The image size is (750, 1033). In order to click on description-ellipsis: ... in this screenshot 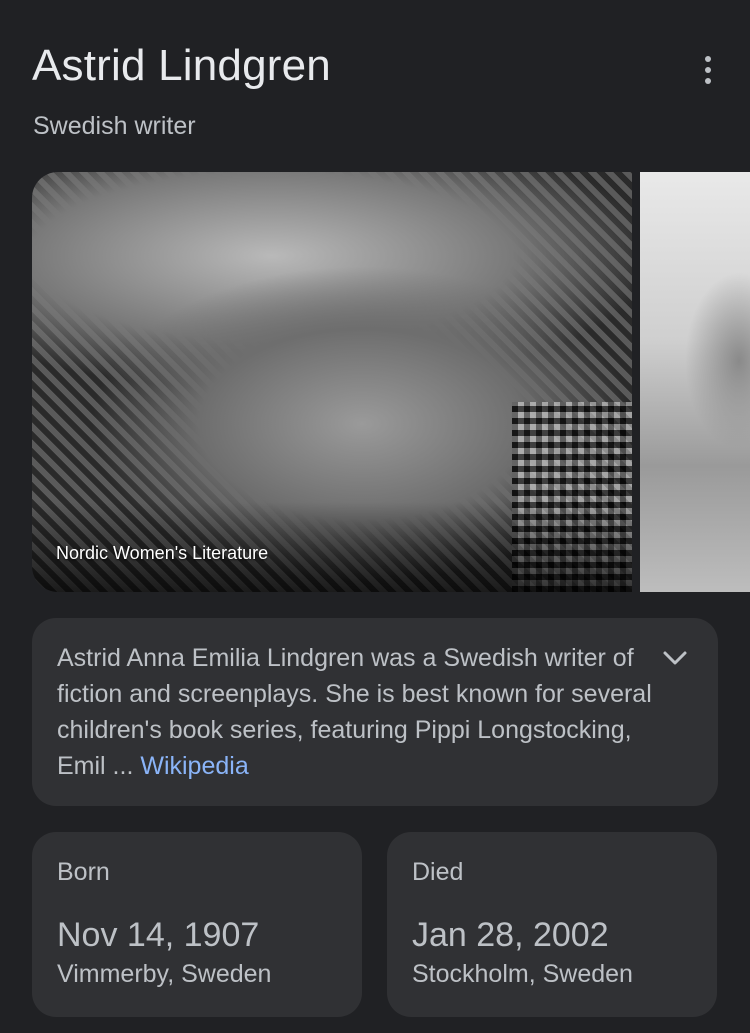, I will do `click(123, 766)`.